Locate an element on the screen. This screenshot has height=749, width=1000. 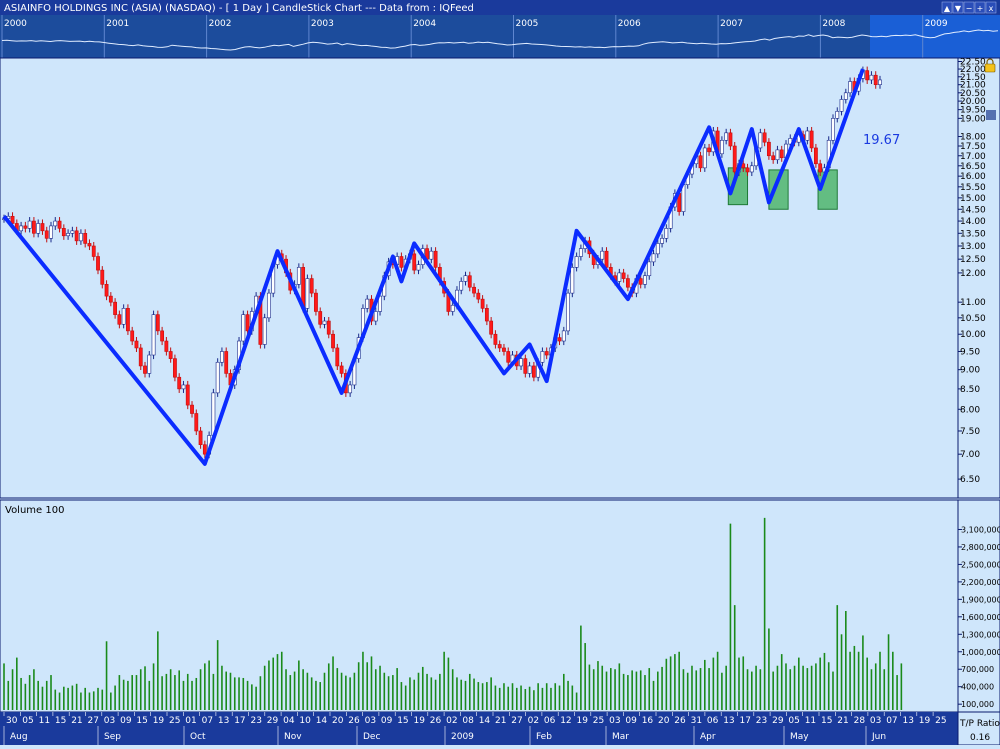
scroll-marker-icon is located at coordinates (991, 115).